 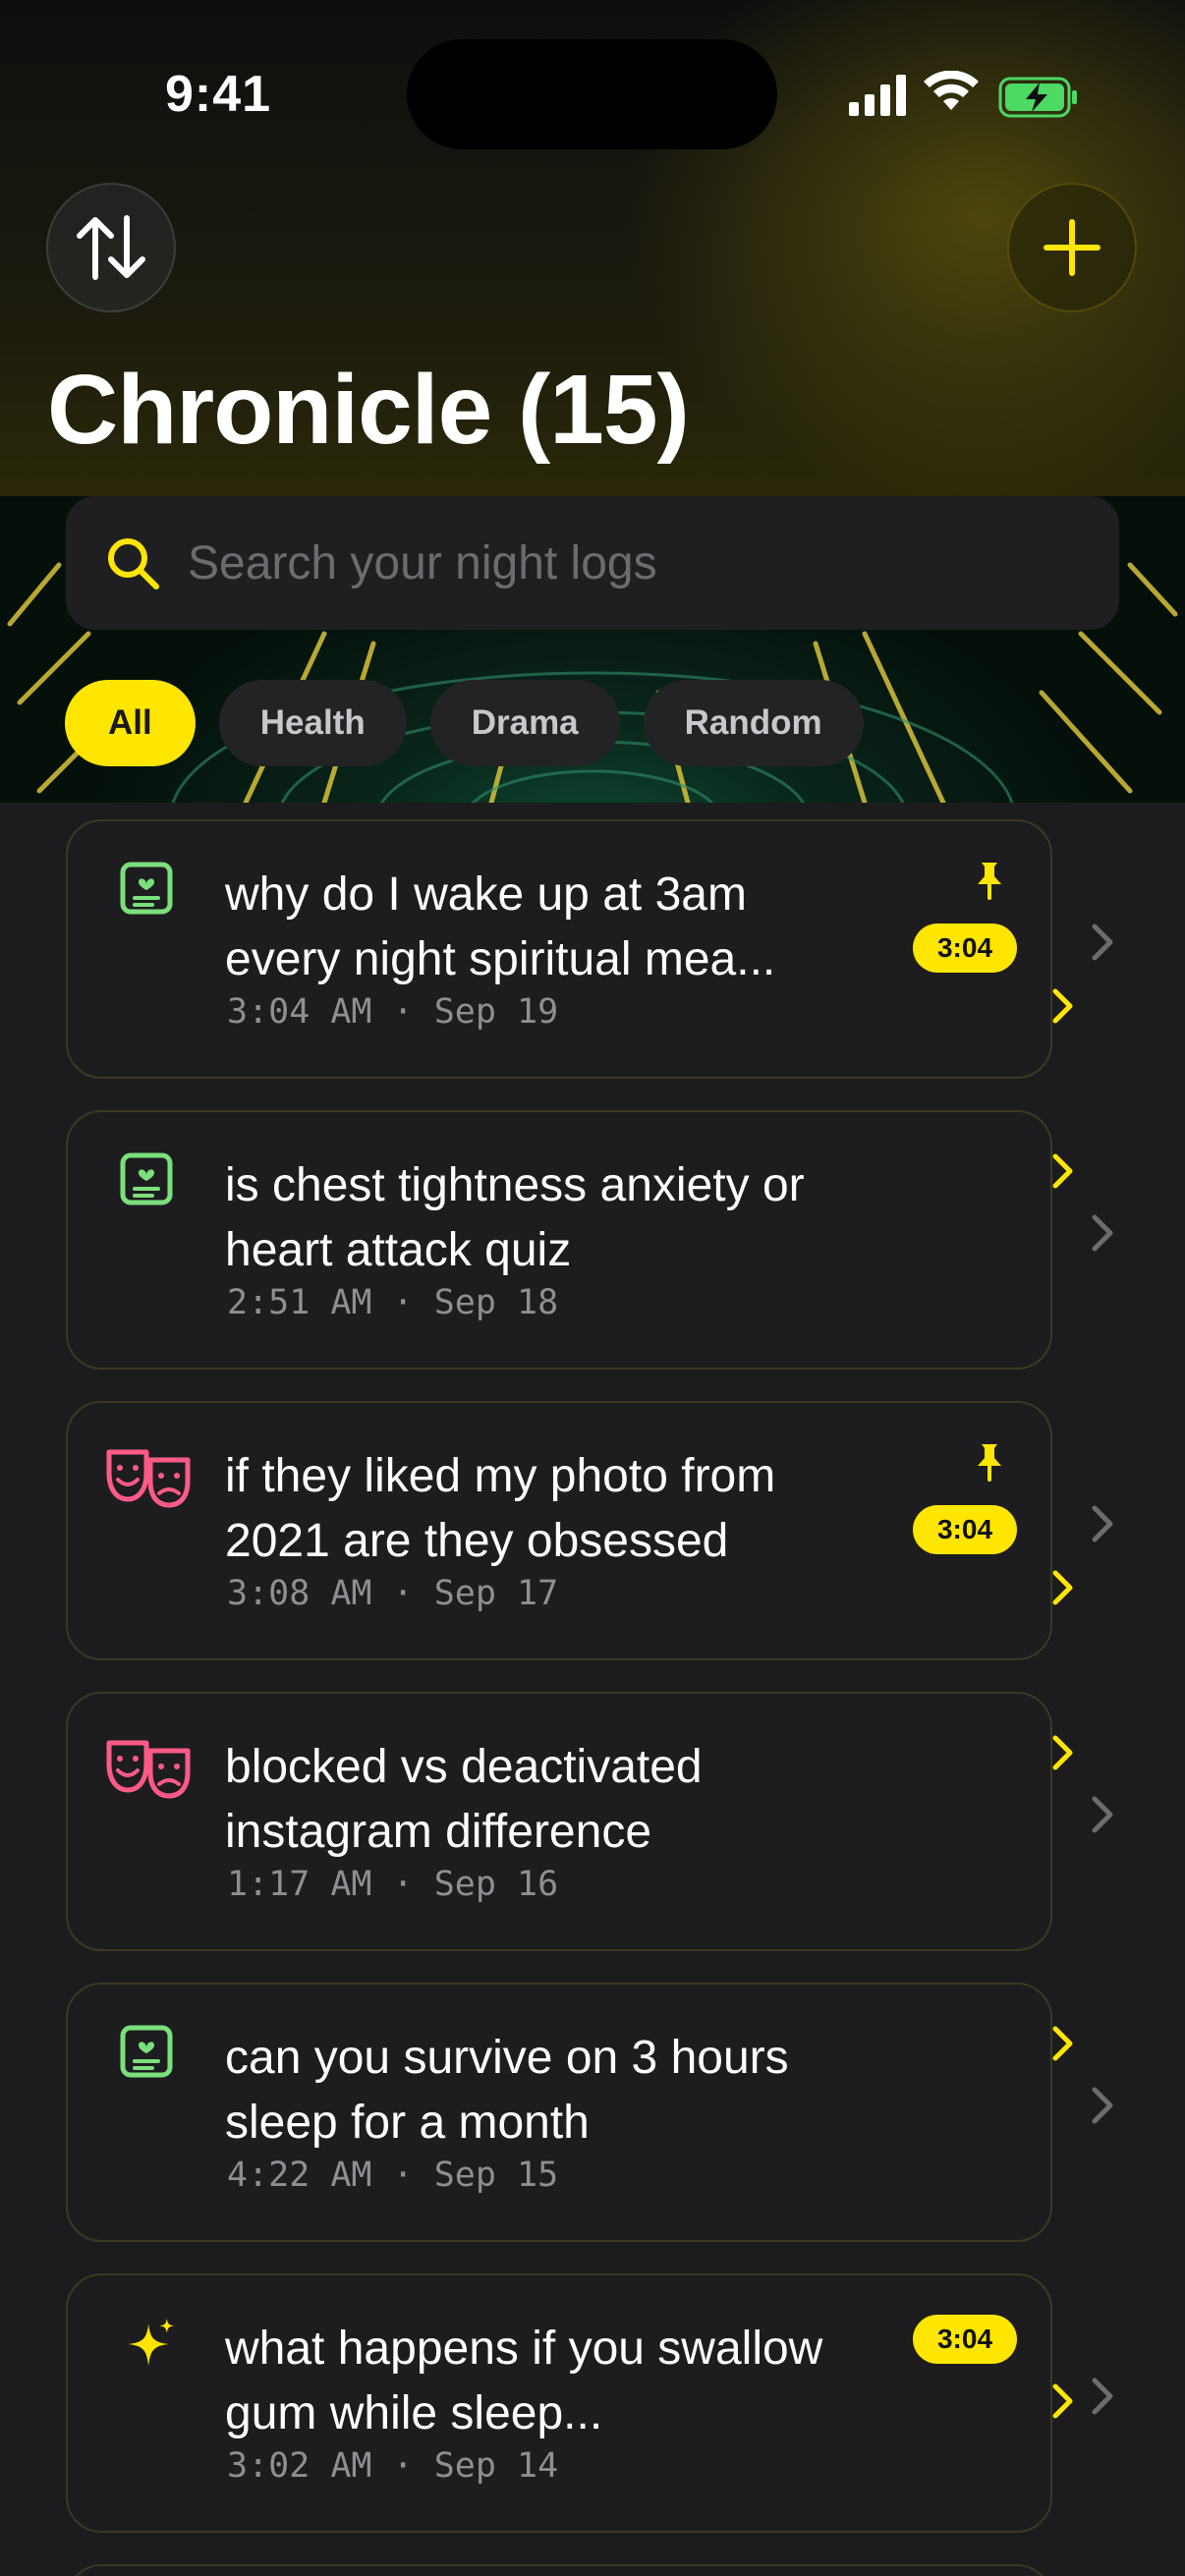 I want to click on plus-icon, so click(x=1072, y=247).